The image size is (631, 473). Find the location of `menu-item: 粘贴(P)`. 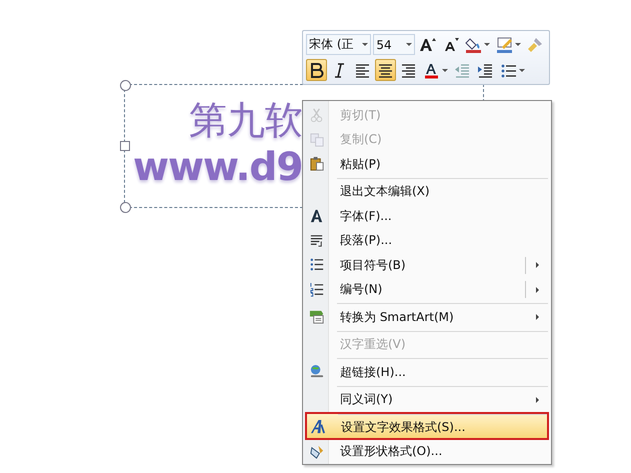

menu-item: 粘贴(P) is located at coordinates (427, 164).